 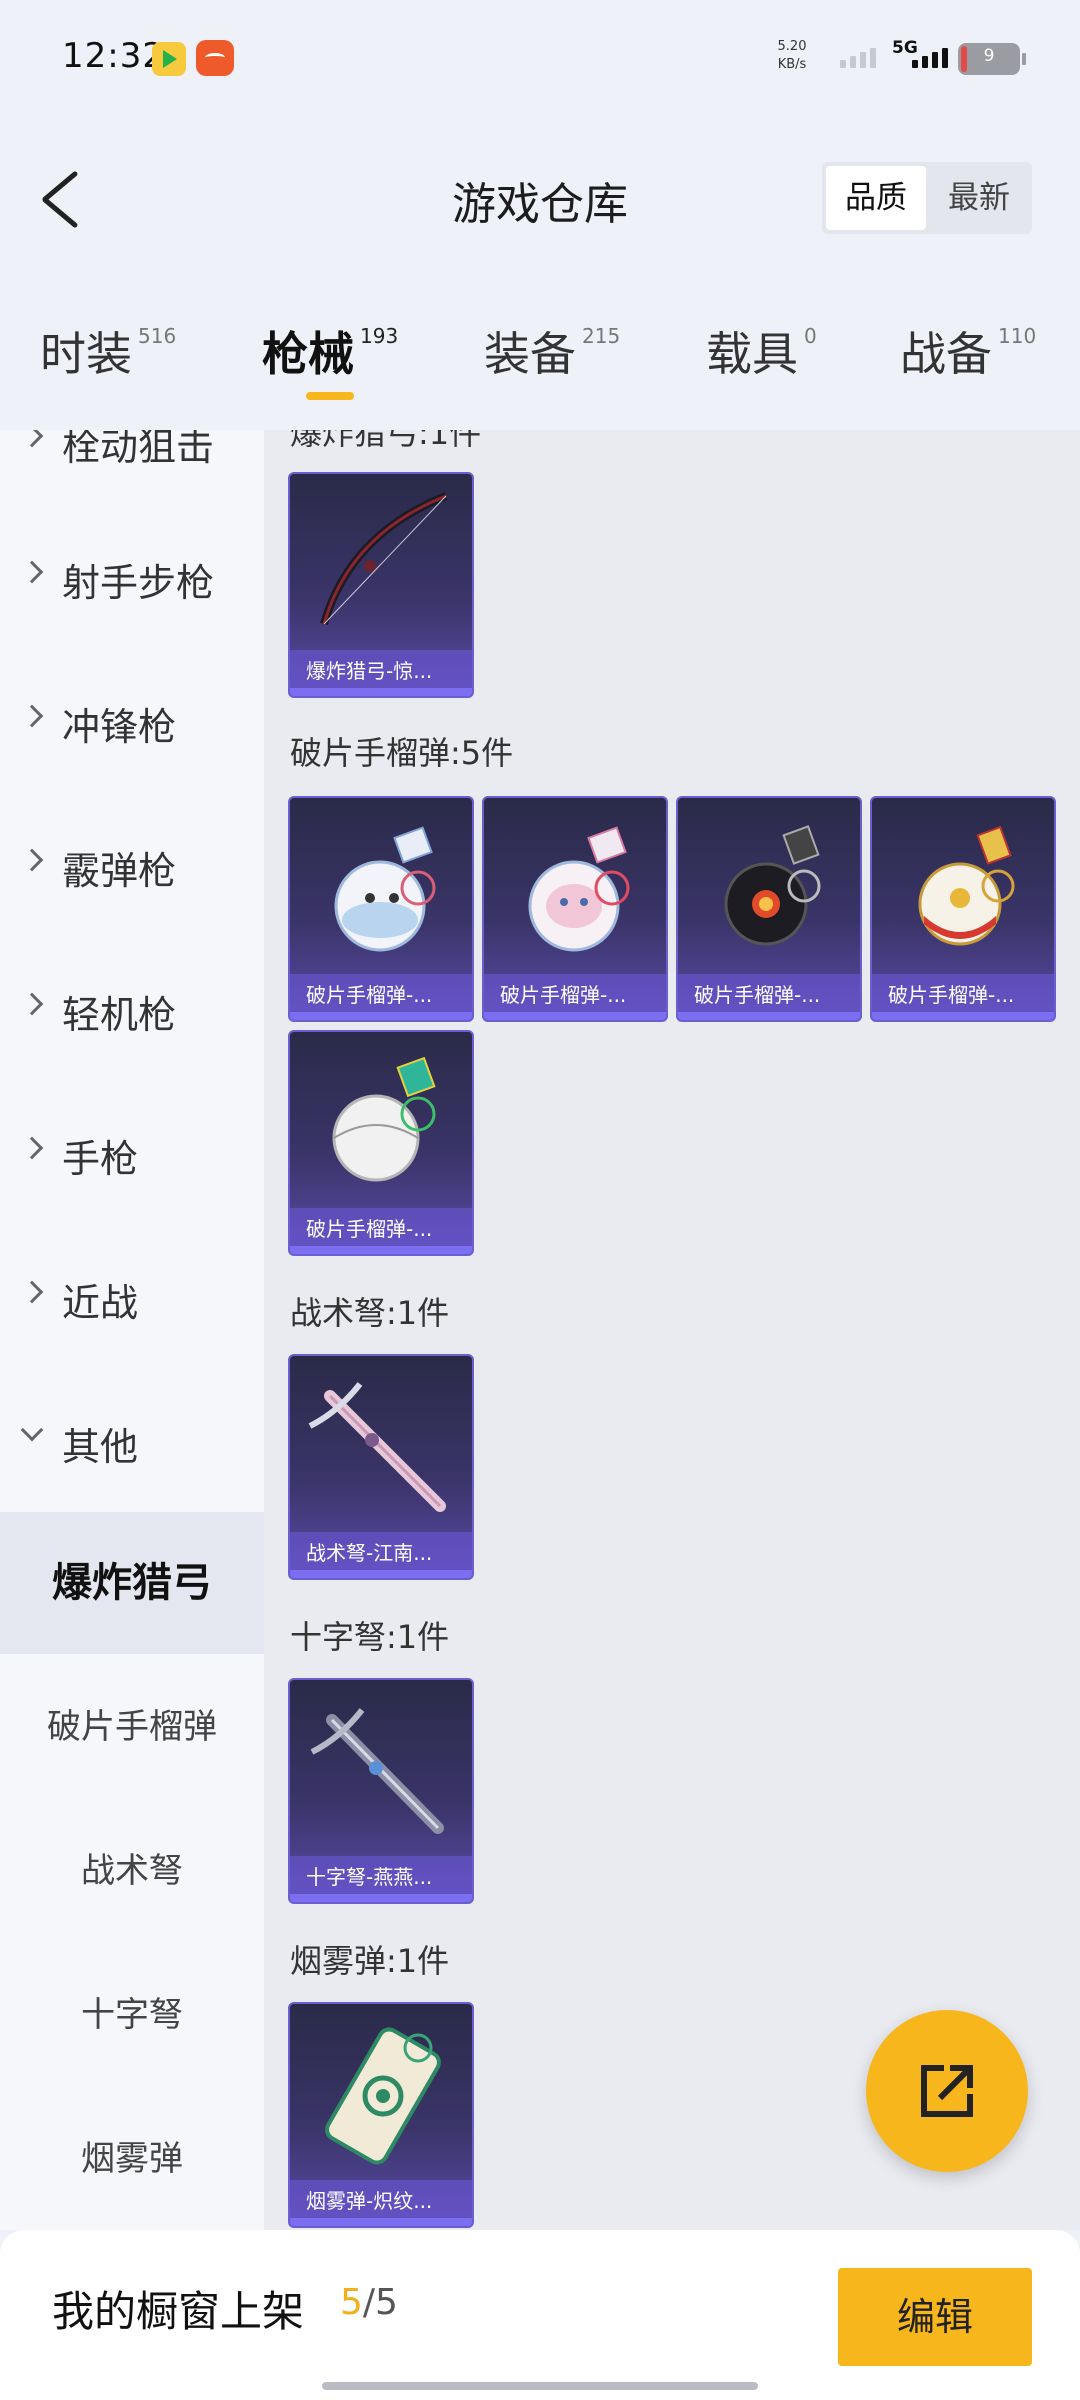 I want to click on network-speed: 5.20 KB/s, so click(x=792, y=55).